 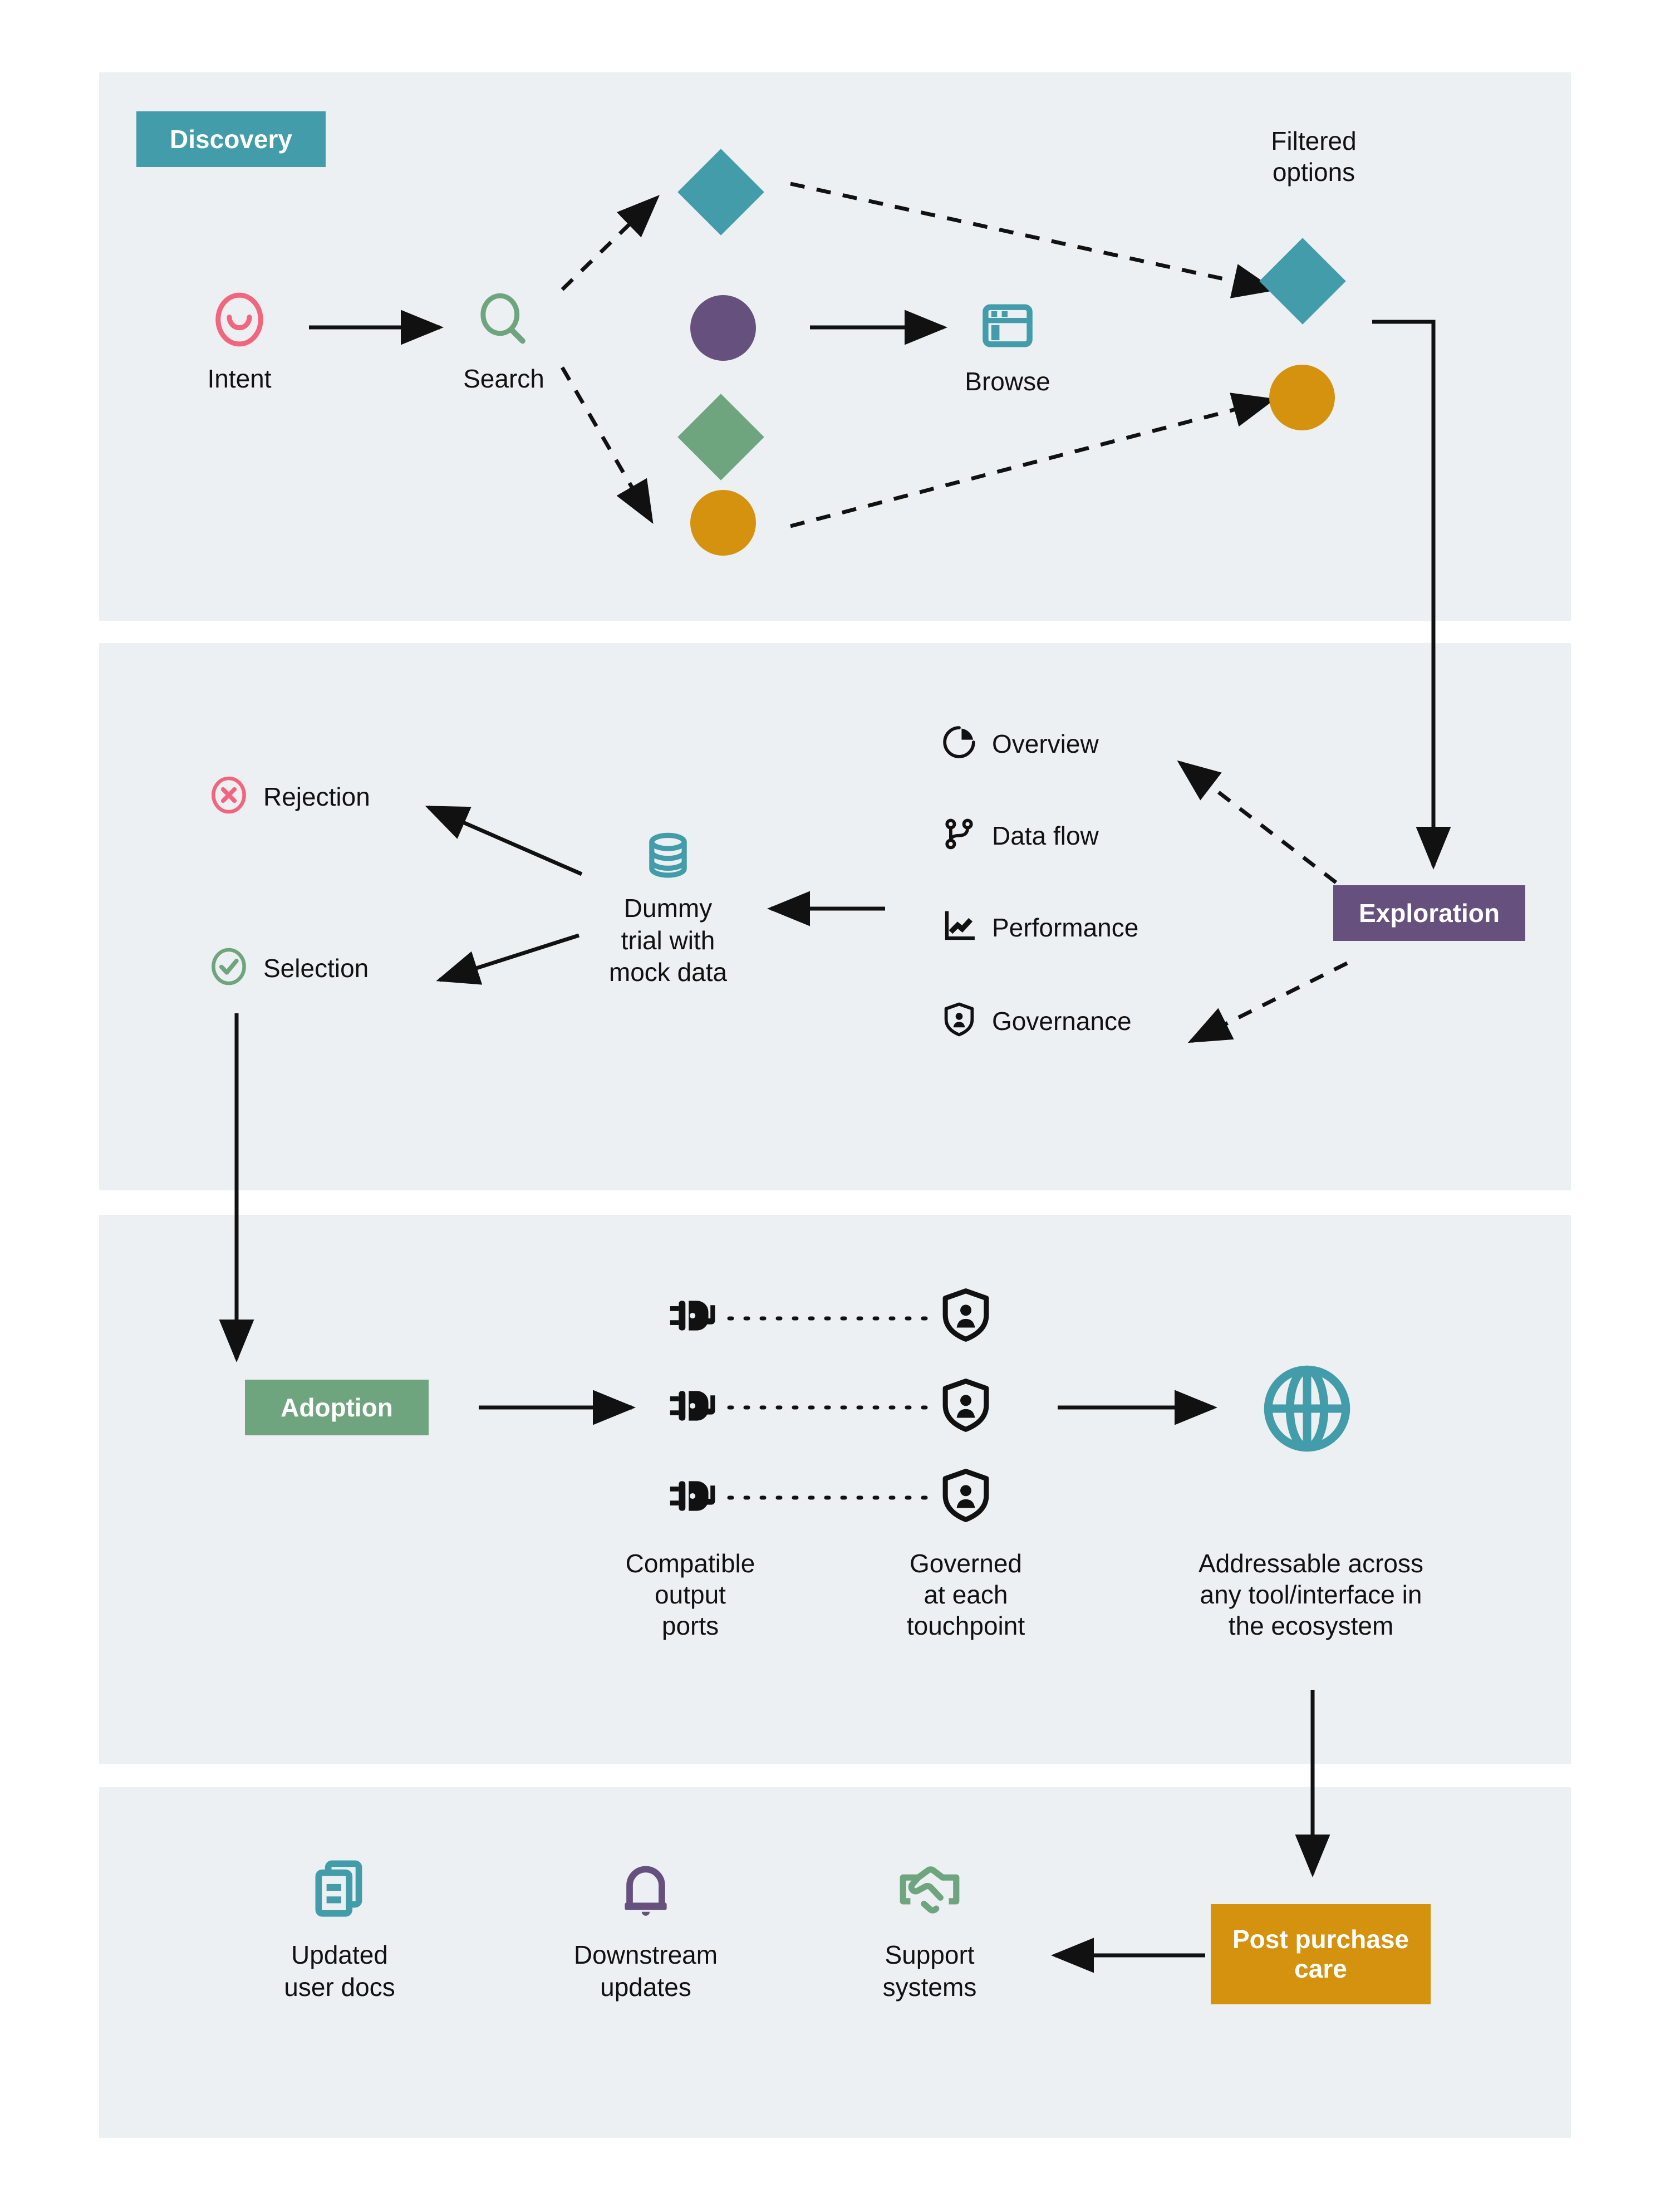 I want to click on node-label: Intent, so click(x=239, y=378).